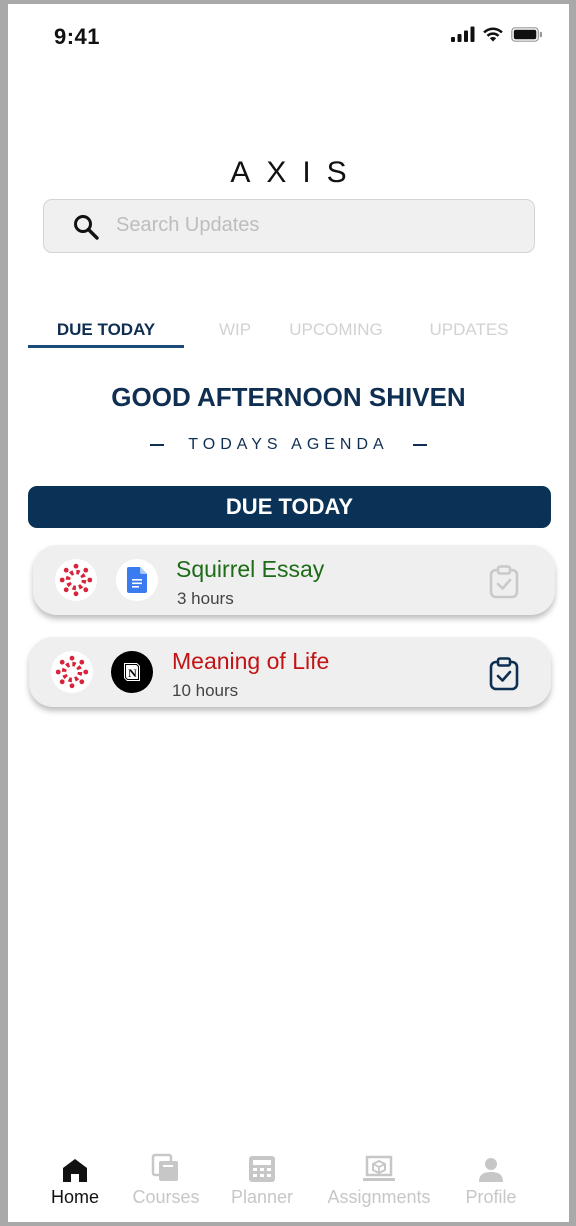 Image resolution: width=576 pixels, height=1226 pixels. I want to click on nav-assignments: Assignments, so click(379, 1178).